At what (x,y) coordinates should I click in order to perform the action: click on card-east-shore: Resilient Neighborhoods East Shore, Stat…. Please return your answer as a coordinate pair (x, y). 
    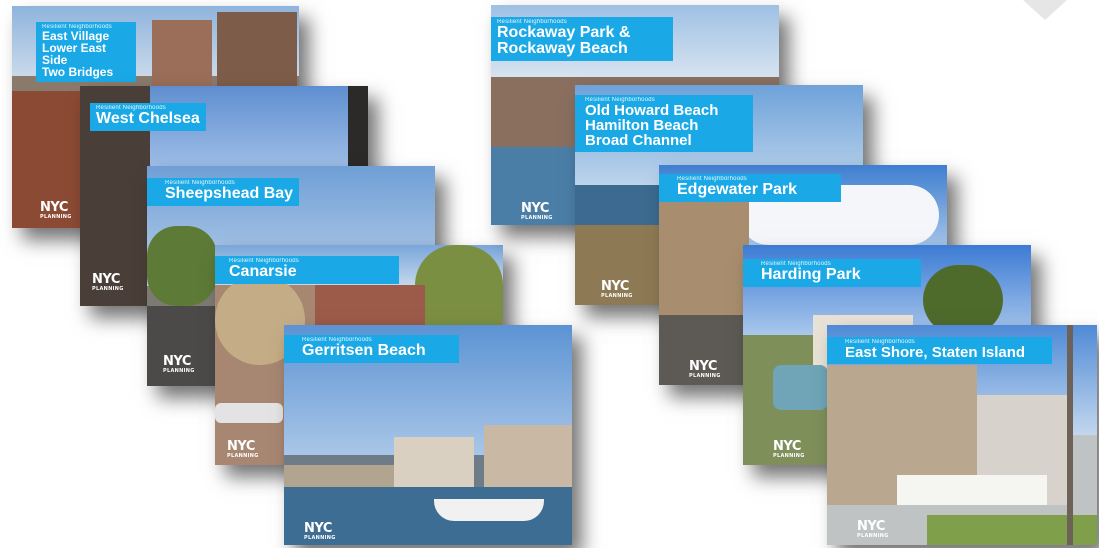
    Looking at the image, I should click on (962, 435).